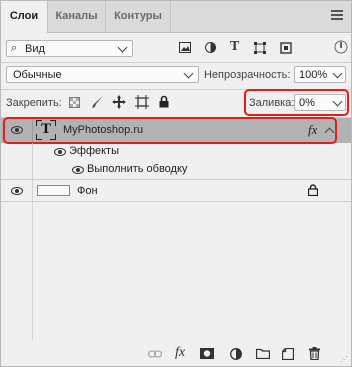 The height and width of the screenshot is (367, 352). What do you see at coordinates (137, 169) in the screenshot?
I see `stroke-effect-label: Выполнить обводку` at bounding box center [137, 169].